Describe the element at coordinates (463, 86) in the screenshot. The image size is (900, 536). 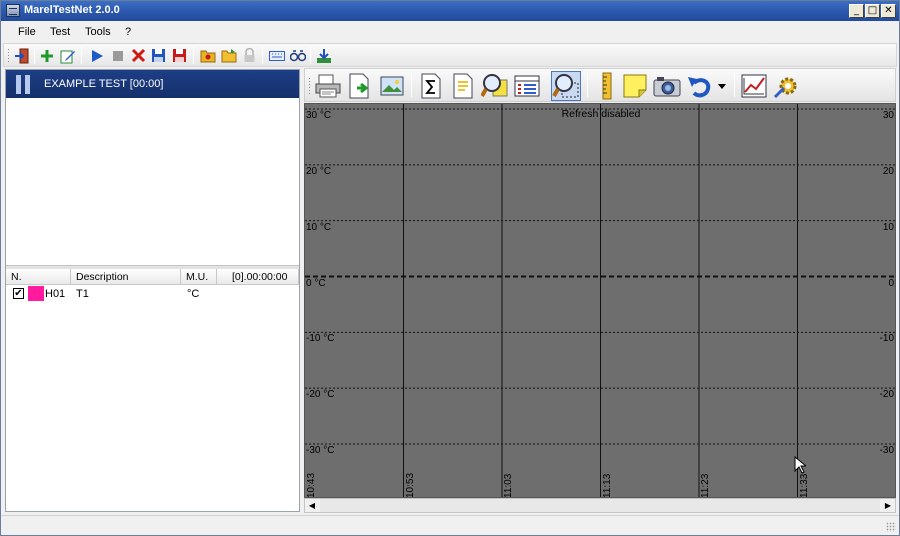
I see `document-icon` at that location.